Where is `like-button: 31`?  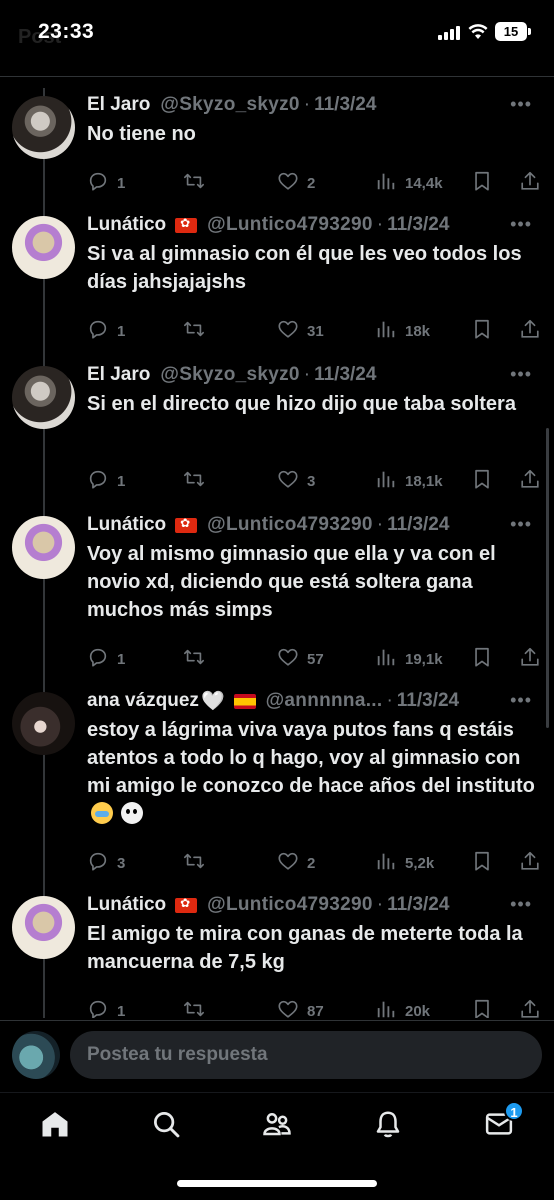
like-button: 31 is located at coordinates (300, 331).